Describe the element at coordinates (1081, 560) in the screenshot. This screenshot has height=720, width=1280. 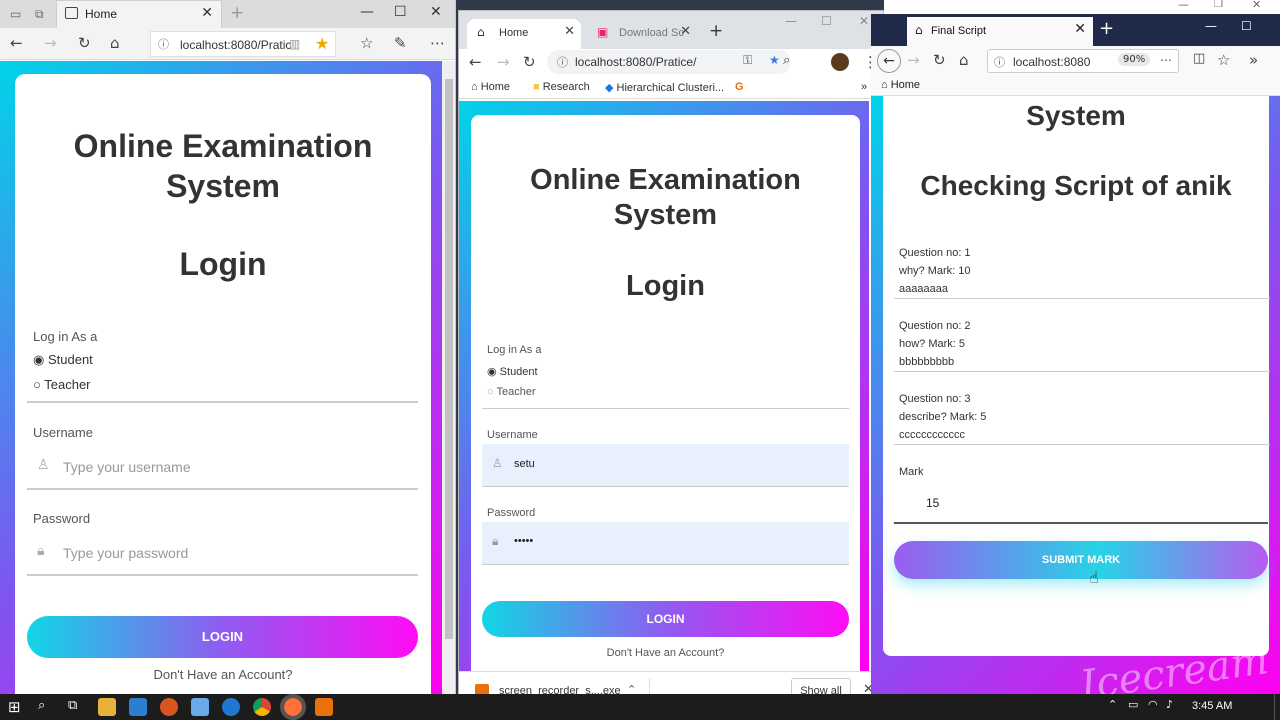
I see `submit-mark-button: SUBMIT MARK` at that location.